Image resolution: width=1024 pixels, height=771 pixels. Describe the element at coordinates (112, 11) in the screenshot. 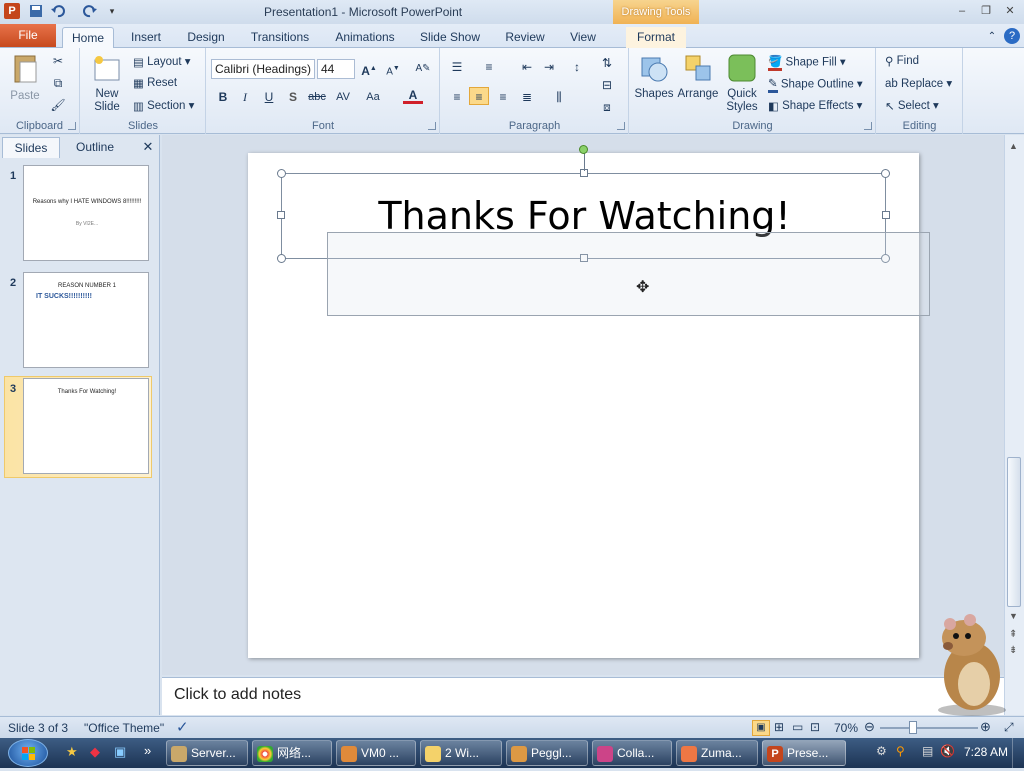

I see `customize-toolbar-icon: ▾` at that location.